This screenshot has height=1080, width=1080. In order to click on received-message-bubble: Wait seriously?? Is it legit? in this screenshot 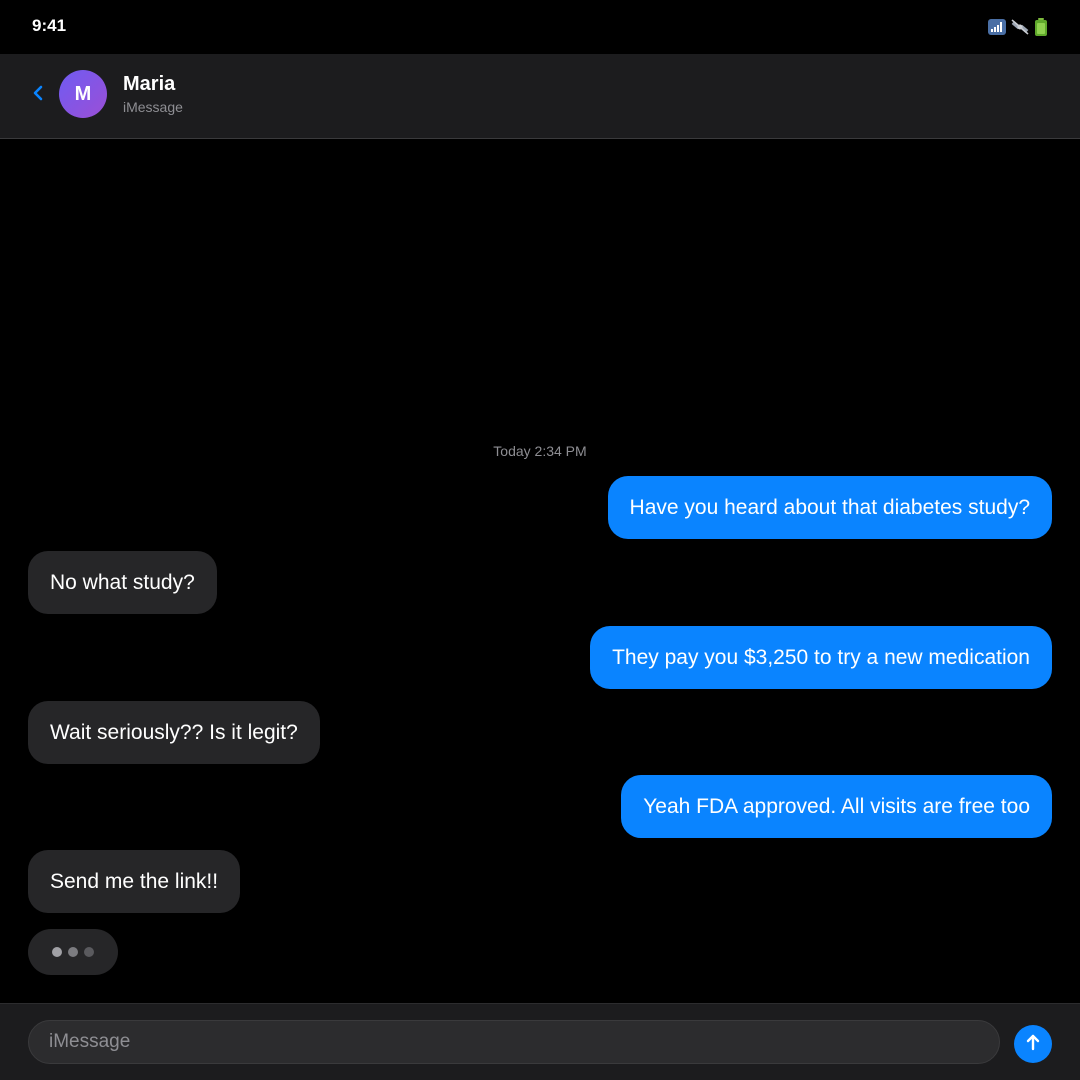, I will do `click(174, 732)`.